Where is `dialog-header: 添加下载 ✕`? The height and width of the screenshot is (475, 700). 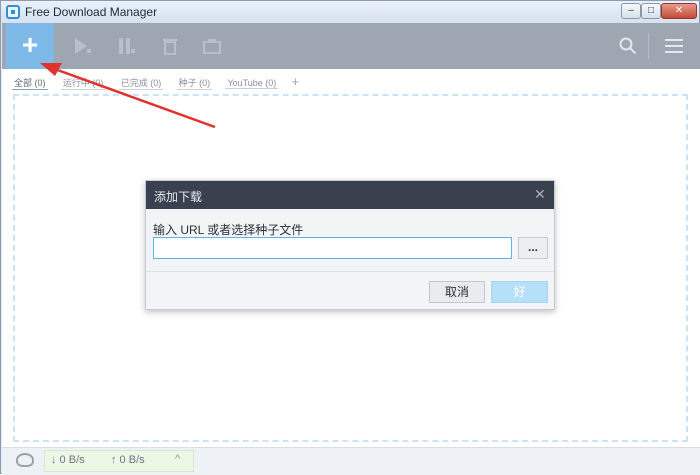
dialog-header: 添加下载 ✕ is located at coordinates (350, 195).